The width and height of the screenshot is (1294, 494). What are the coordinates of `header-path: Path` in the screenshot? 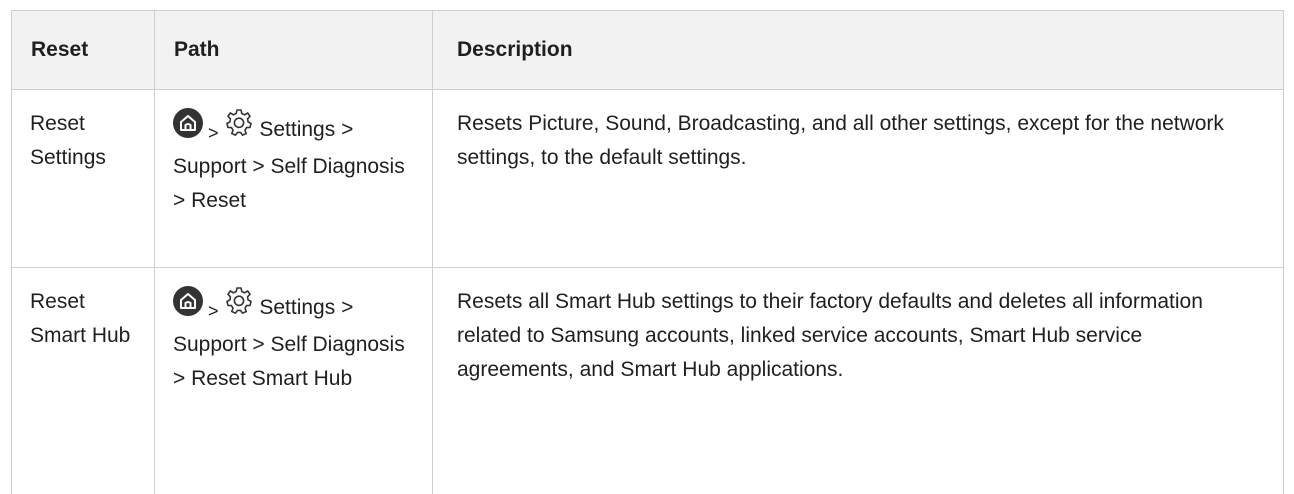 It's located at (294, 50).